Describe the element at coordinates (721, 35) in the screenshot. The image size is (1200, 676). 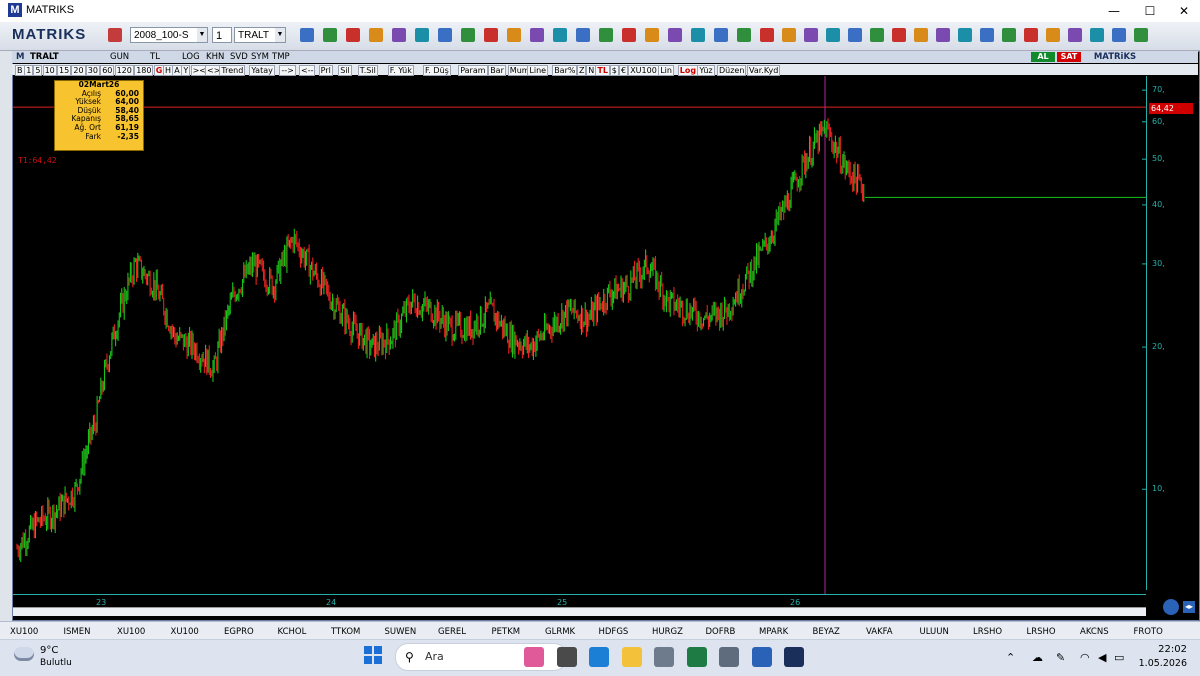
I see `user-icon` at that location.